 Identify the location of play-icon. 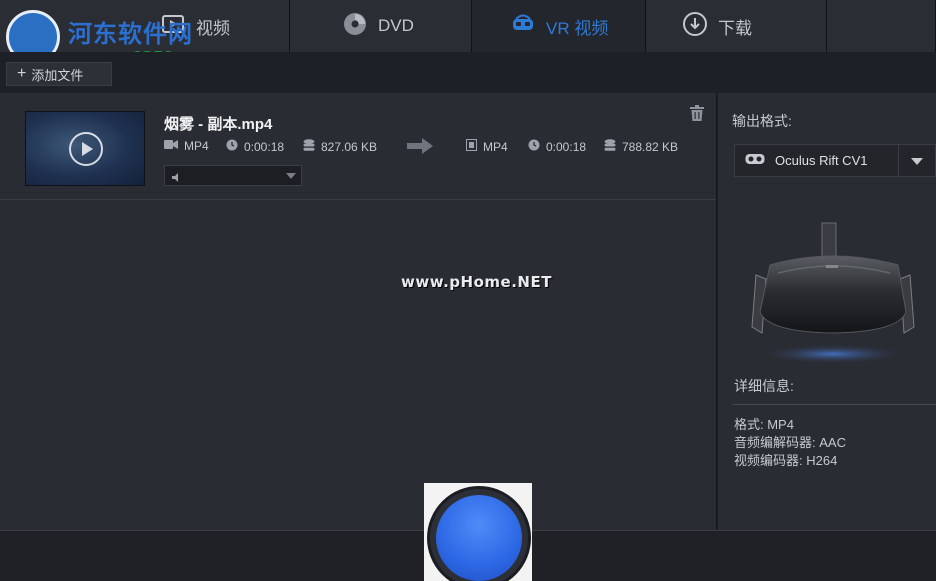
(86, 149).